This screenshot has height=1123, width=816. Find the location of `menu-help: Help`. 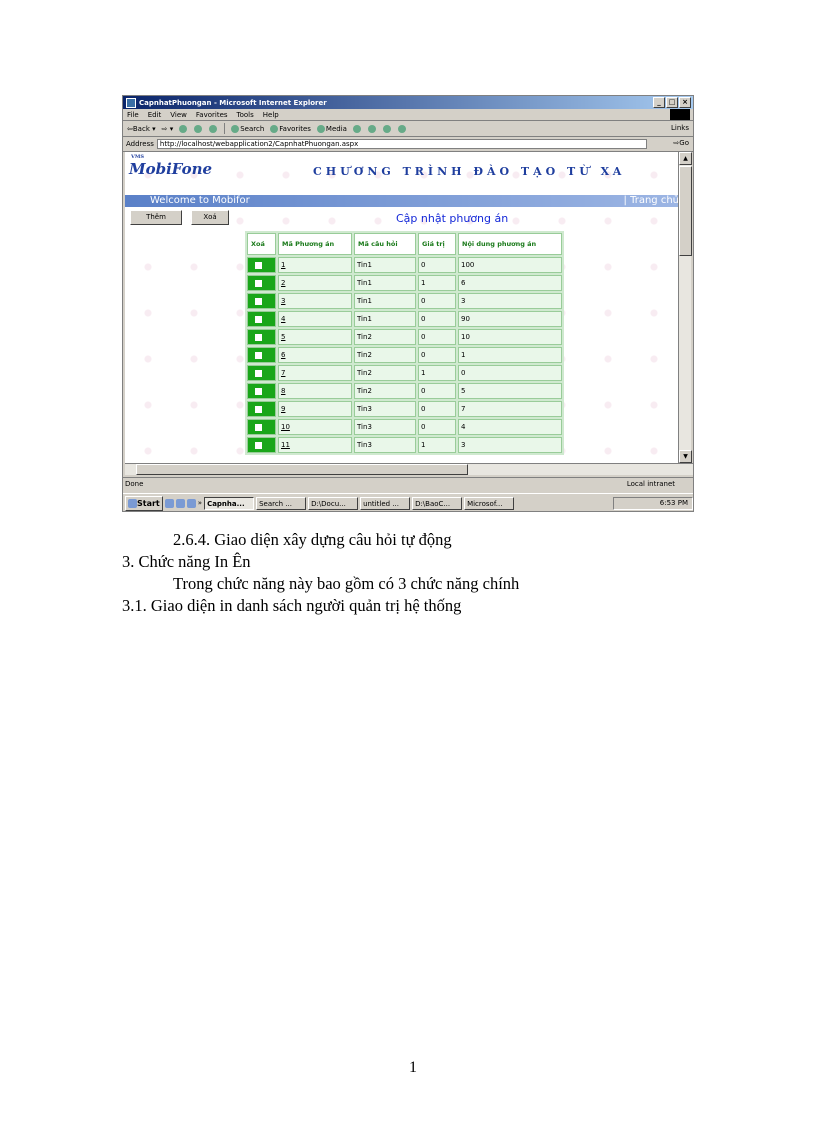

menu-help: Help is located at coordinates (271, 115).